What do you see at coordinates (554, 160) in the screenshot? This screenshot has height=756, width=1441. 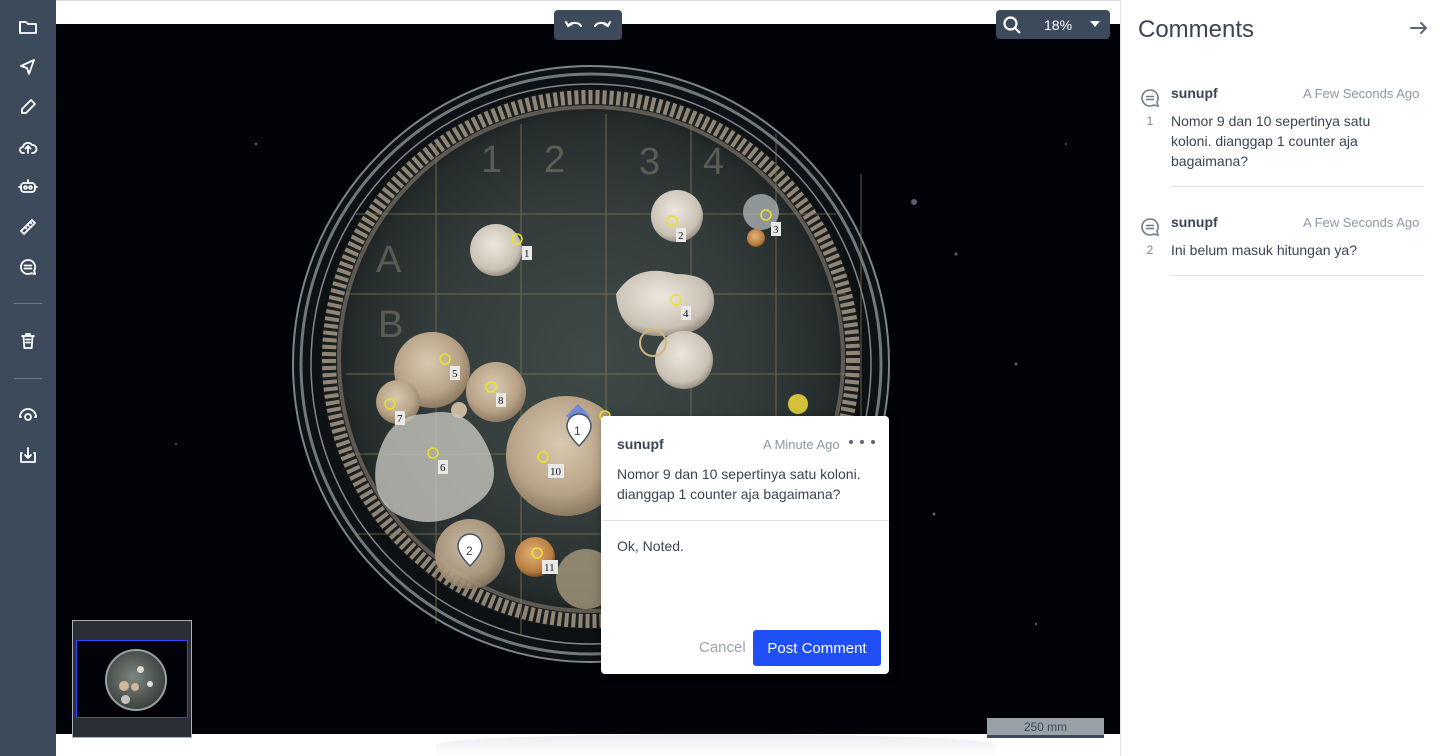 I see `svg-text: 2` at bounding box center [554, 160].